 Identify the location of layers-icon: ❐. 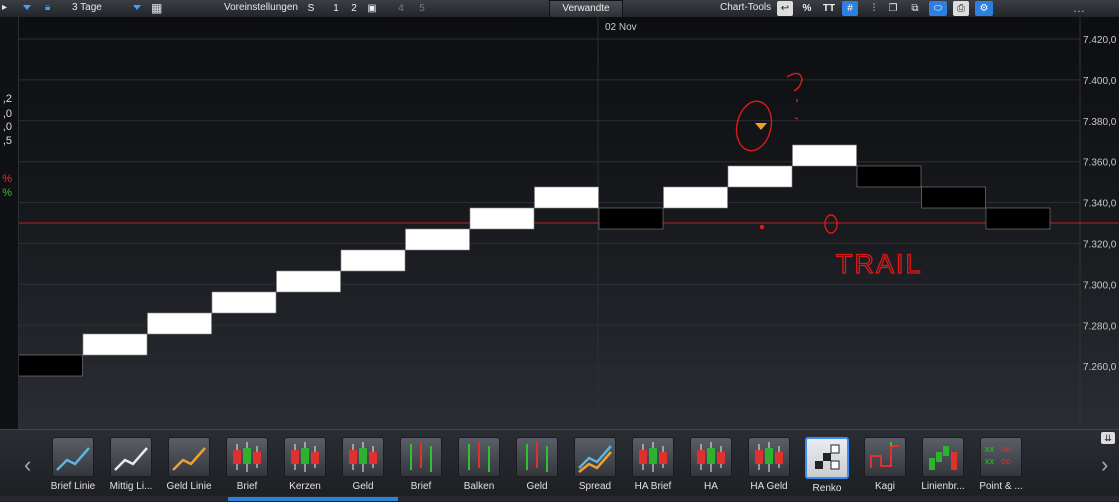
(893, 8).